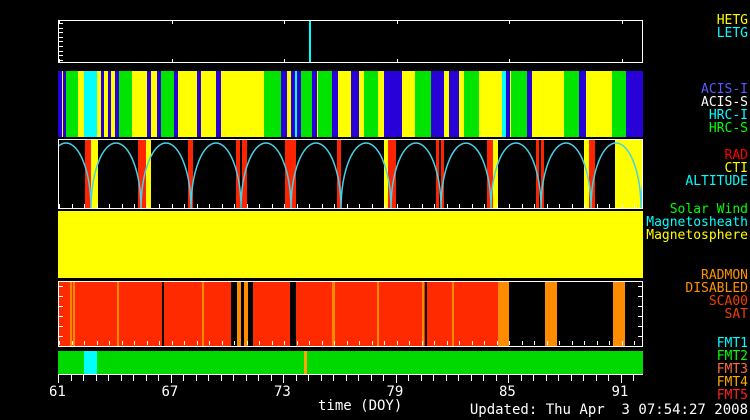 The image size is (750, 420). Describe the element at coordinates (620, 392) in the screenshot. I see `axis-tick-label: 91` at that location.